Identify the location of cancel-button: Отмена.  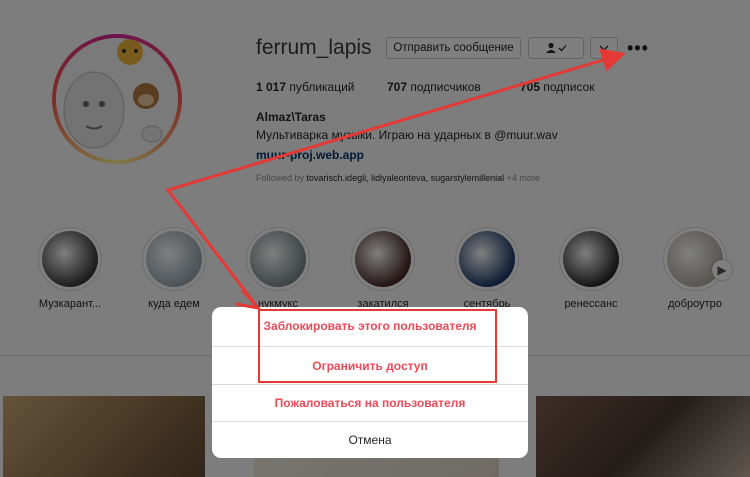
(370, 439).